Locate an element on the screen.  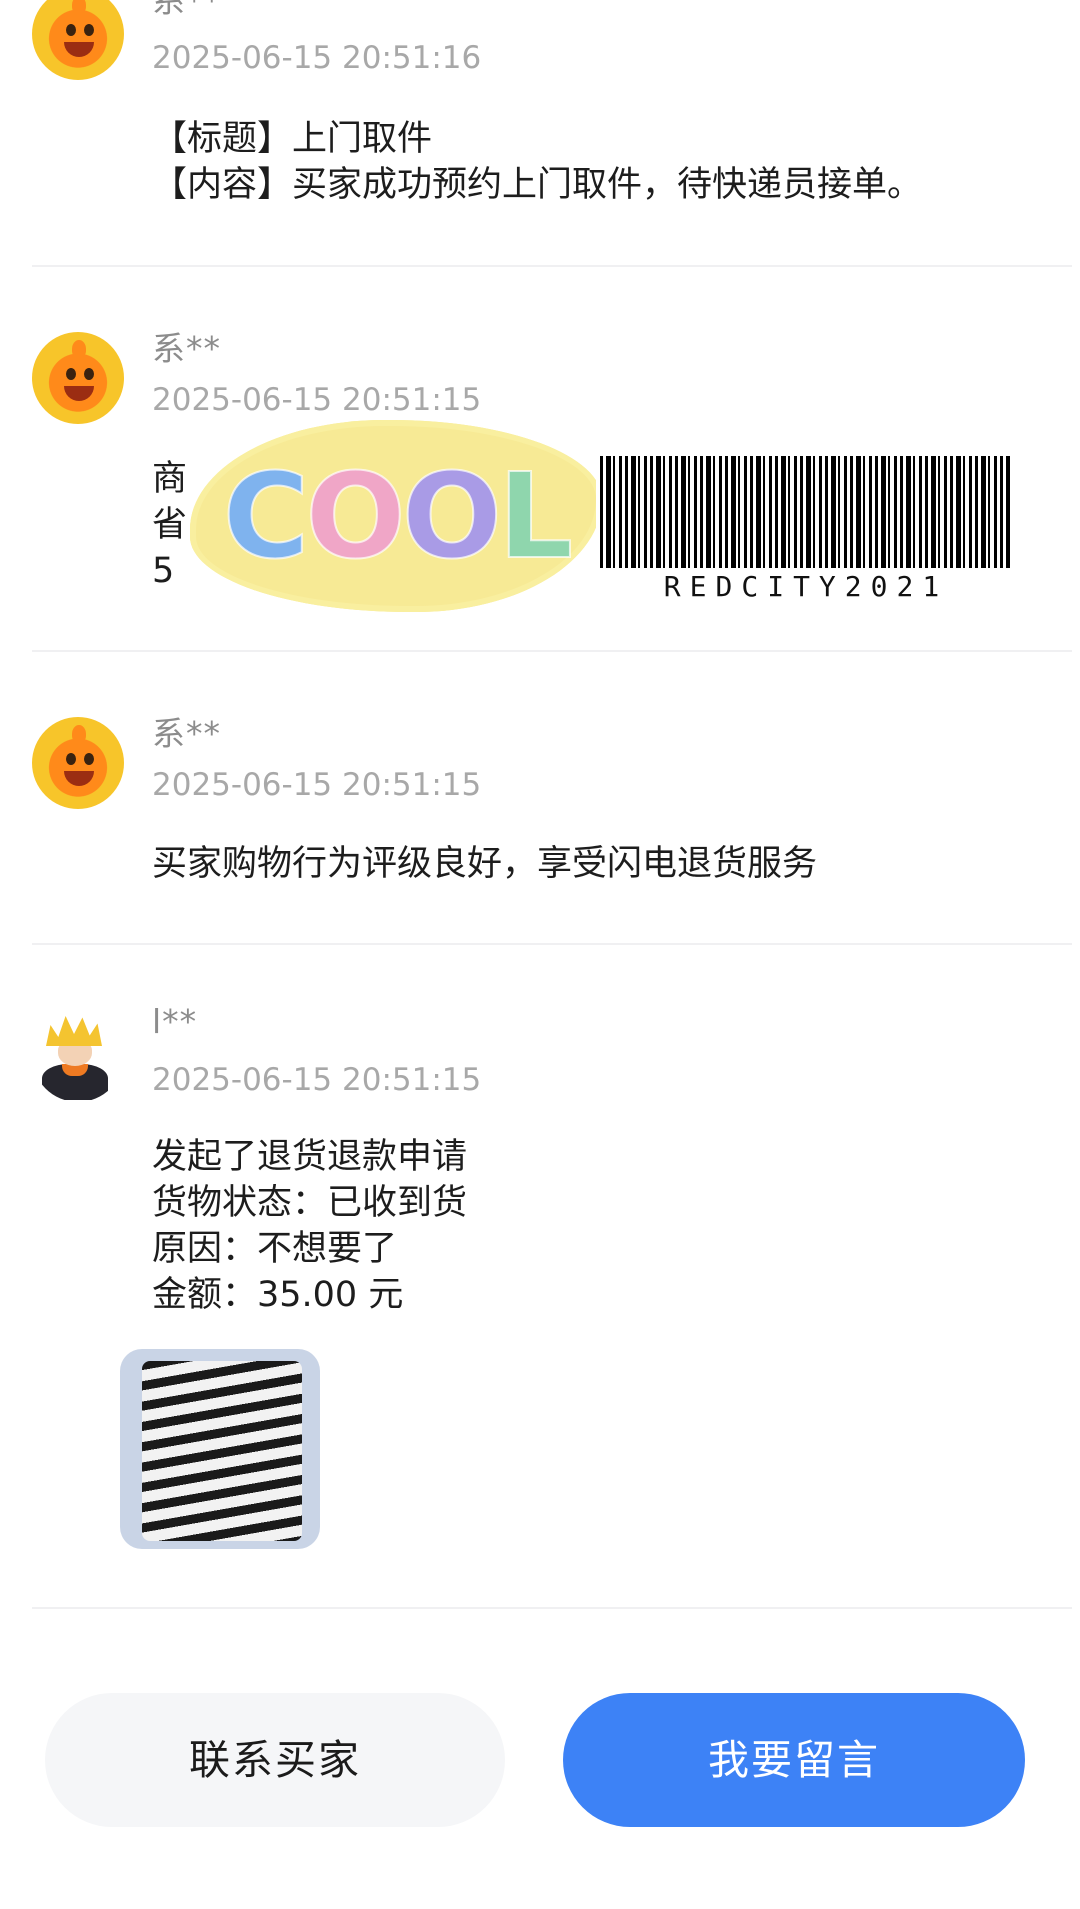
barcode-bars is located at coordinates (805, 512).